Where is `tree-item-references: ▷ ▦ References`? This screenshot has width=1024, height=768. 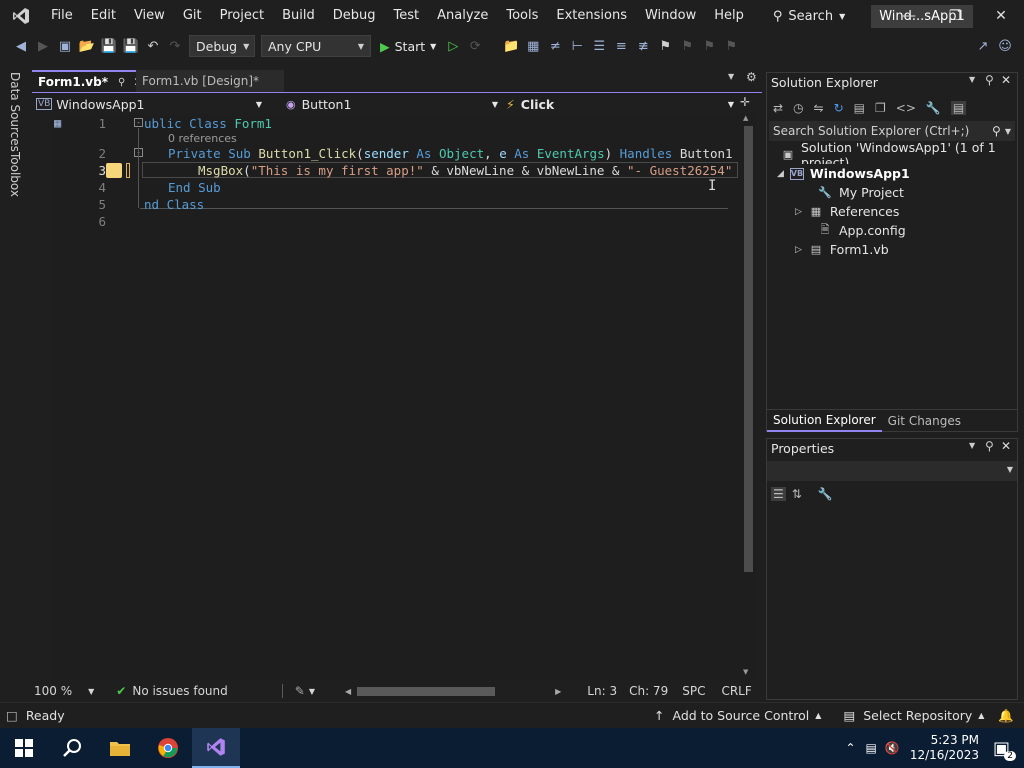 tree-item-references: ▷ ▦ References is located at coordinates (847, 211).